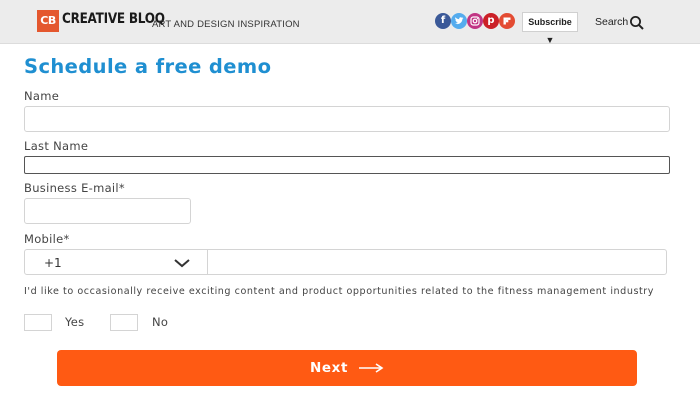  Describe the element at coordinates (443, 21) in the screenshot. I see `facebook-icon: f` at that location.